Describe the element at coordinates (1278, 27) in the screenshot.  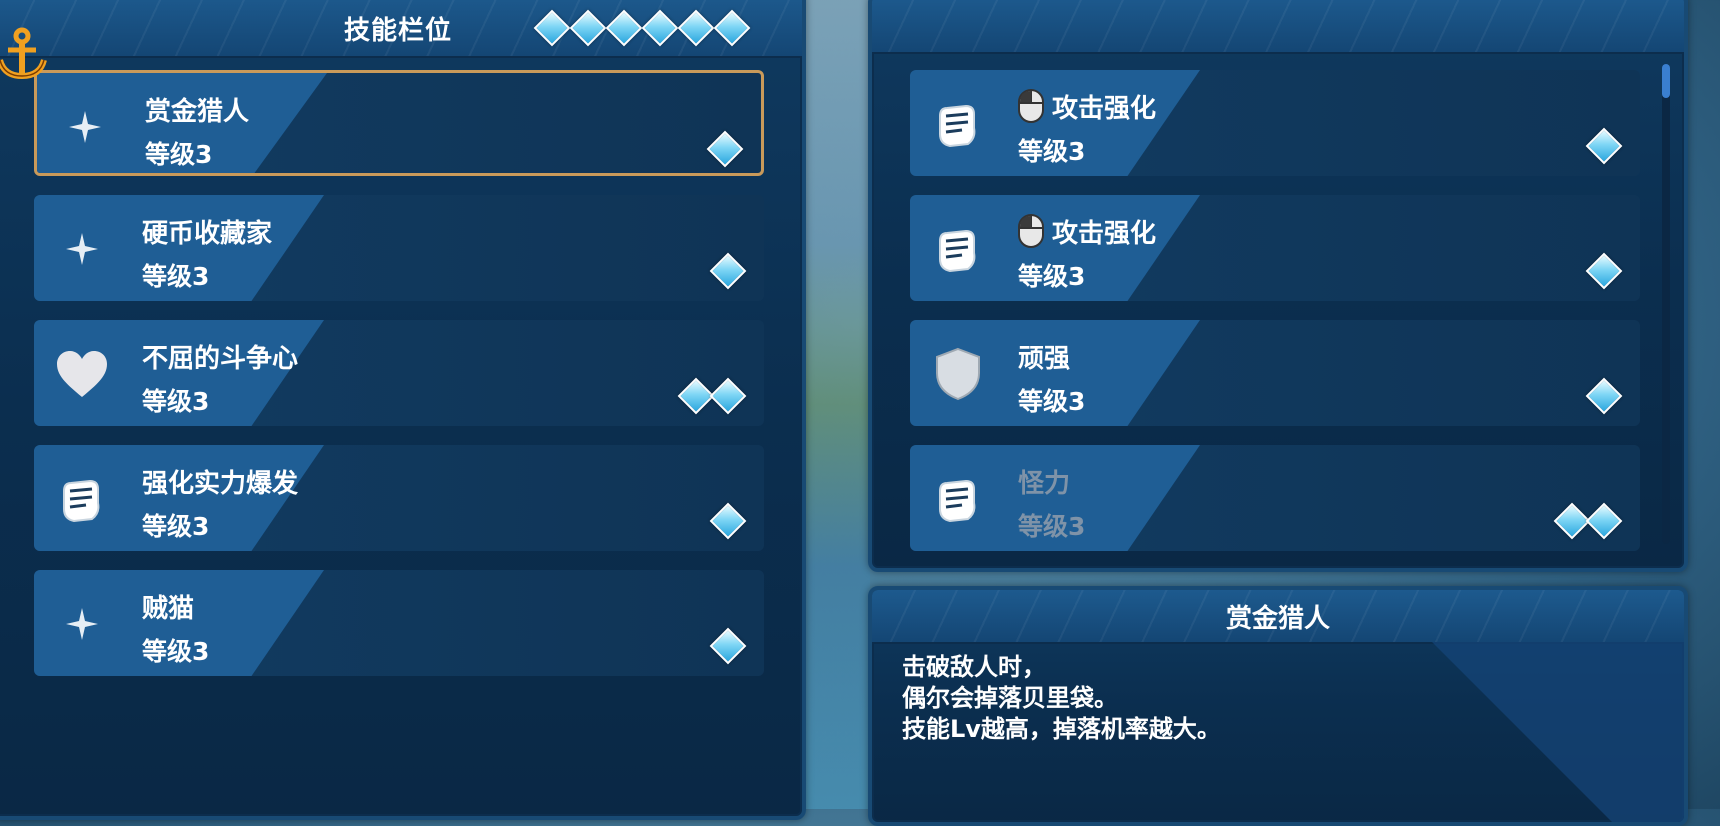
I see `available-skills-header` at that location.